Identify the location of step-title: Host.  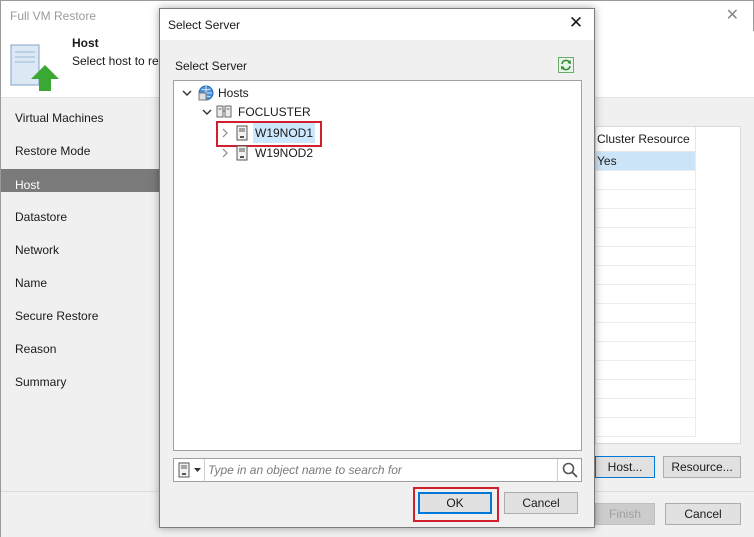
(85, 43).